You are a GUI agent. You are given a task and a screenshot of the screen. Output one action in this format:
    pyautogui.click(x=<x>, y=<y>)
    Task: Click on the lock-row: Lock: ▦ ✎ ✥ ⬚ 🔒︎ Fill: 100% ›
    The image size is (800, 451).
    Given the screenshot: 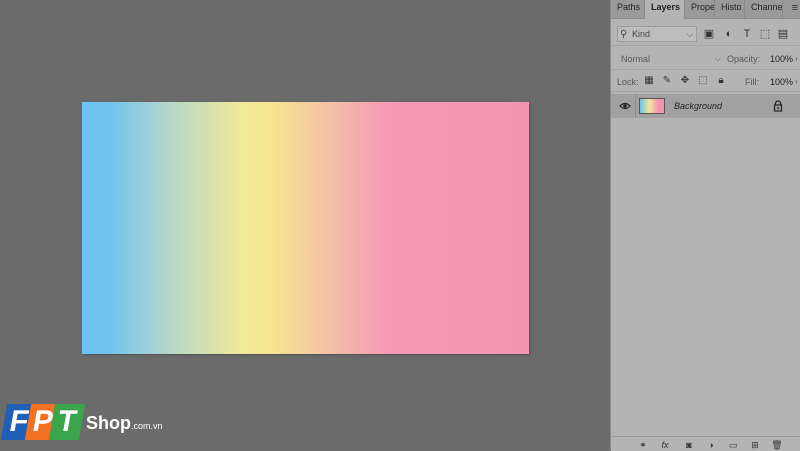 What is the action you would take?
    pyautogui.click(x=705, y=82)
    